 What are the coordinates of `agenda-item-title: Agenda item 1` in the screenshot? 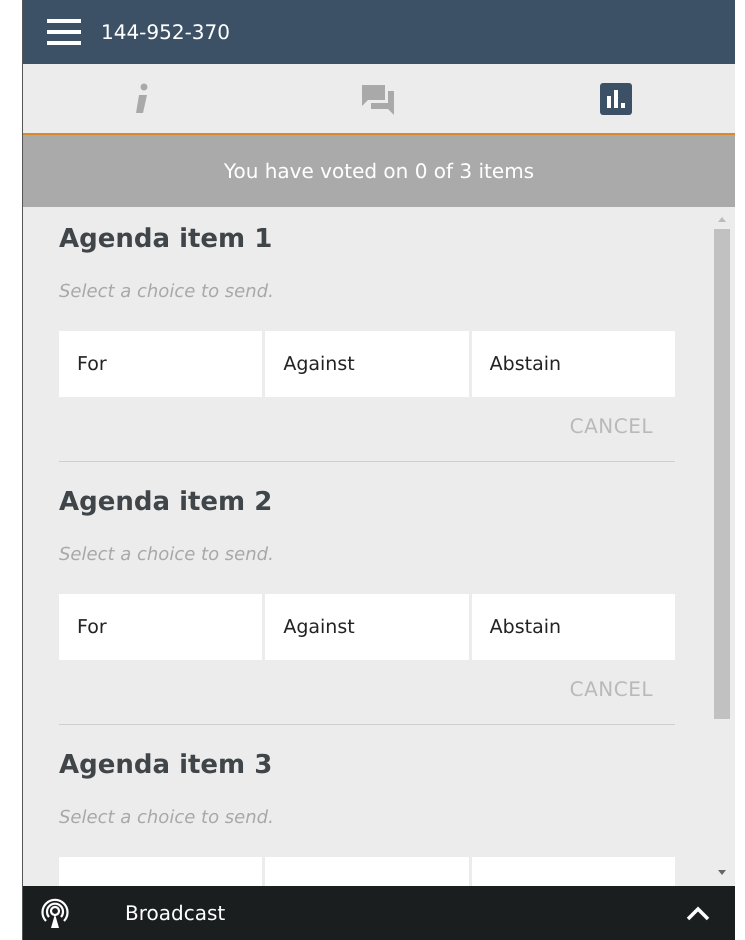 It's located at (166, 239).